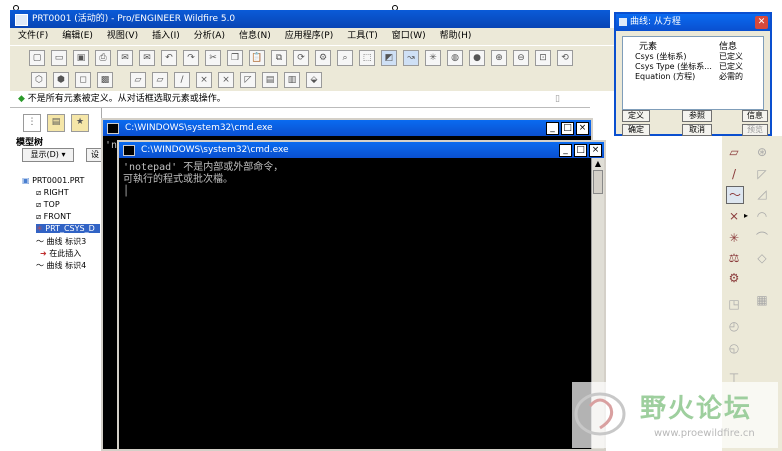 This screenshot has width=782, height=451. What do you see at coordinates (138, 80) in the screenshot?
I see `datum-planes-icon: ▱` at bounding box center [138, 80].